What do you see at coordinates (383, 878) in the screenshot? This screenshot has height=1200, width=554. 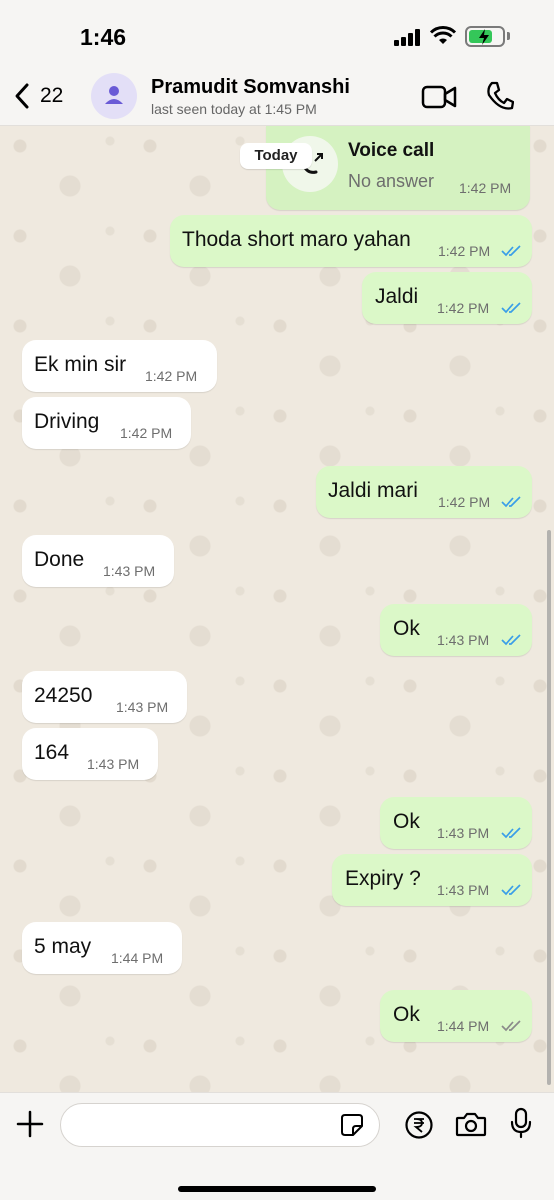 I see `message-text: Expiry ?` at bounding box center [383, 878].